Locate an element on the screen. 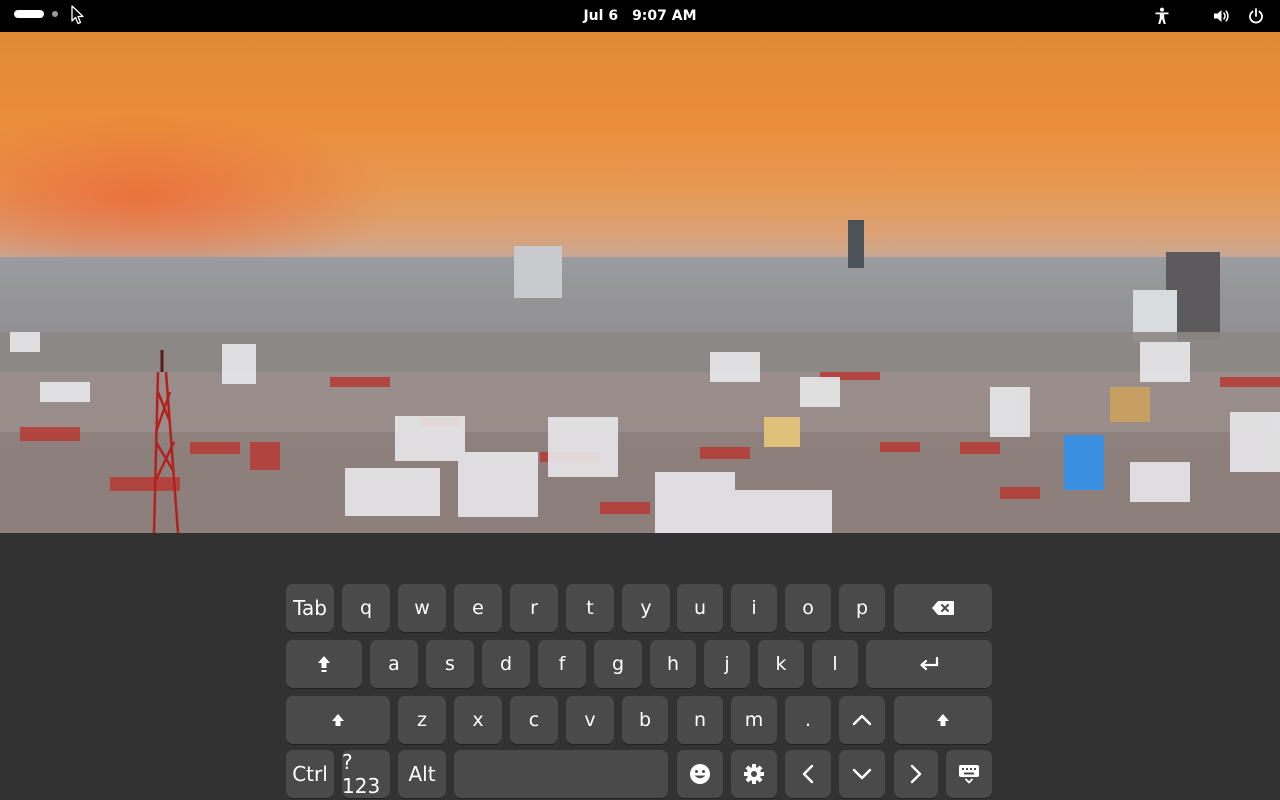 This screenshot has width=1280, height=800. key-shift-left is located at coordinates (338, 720).